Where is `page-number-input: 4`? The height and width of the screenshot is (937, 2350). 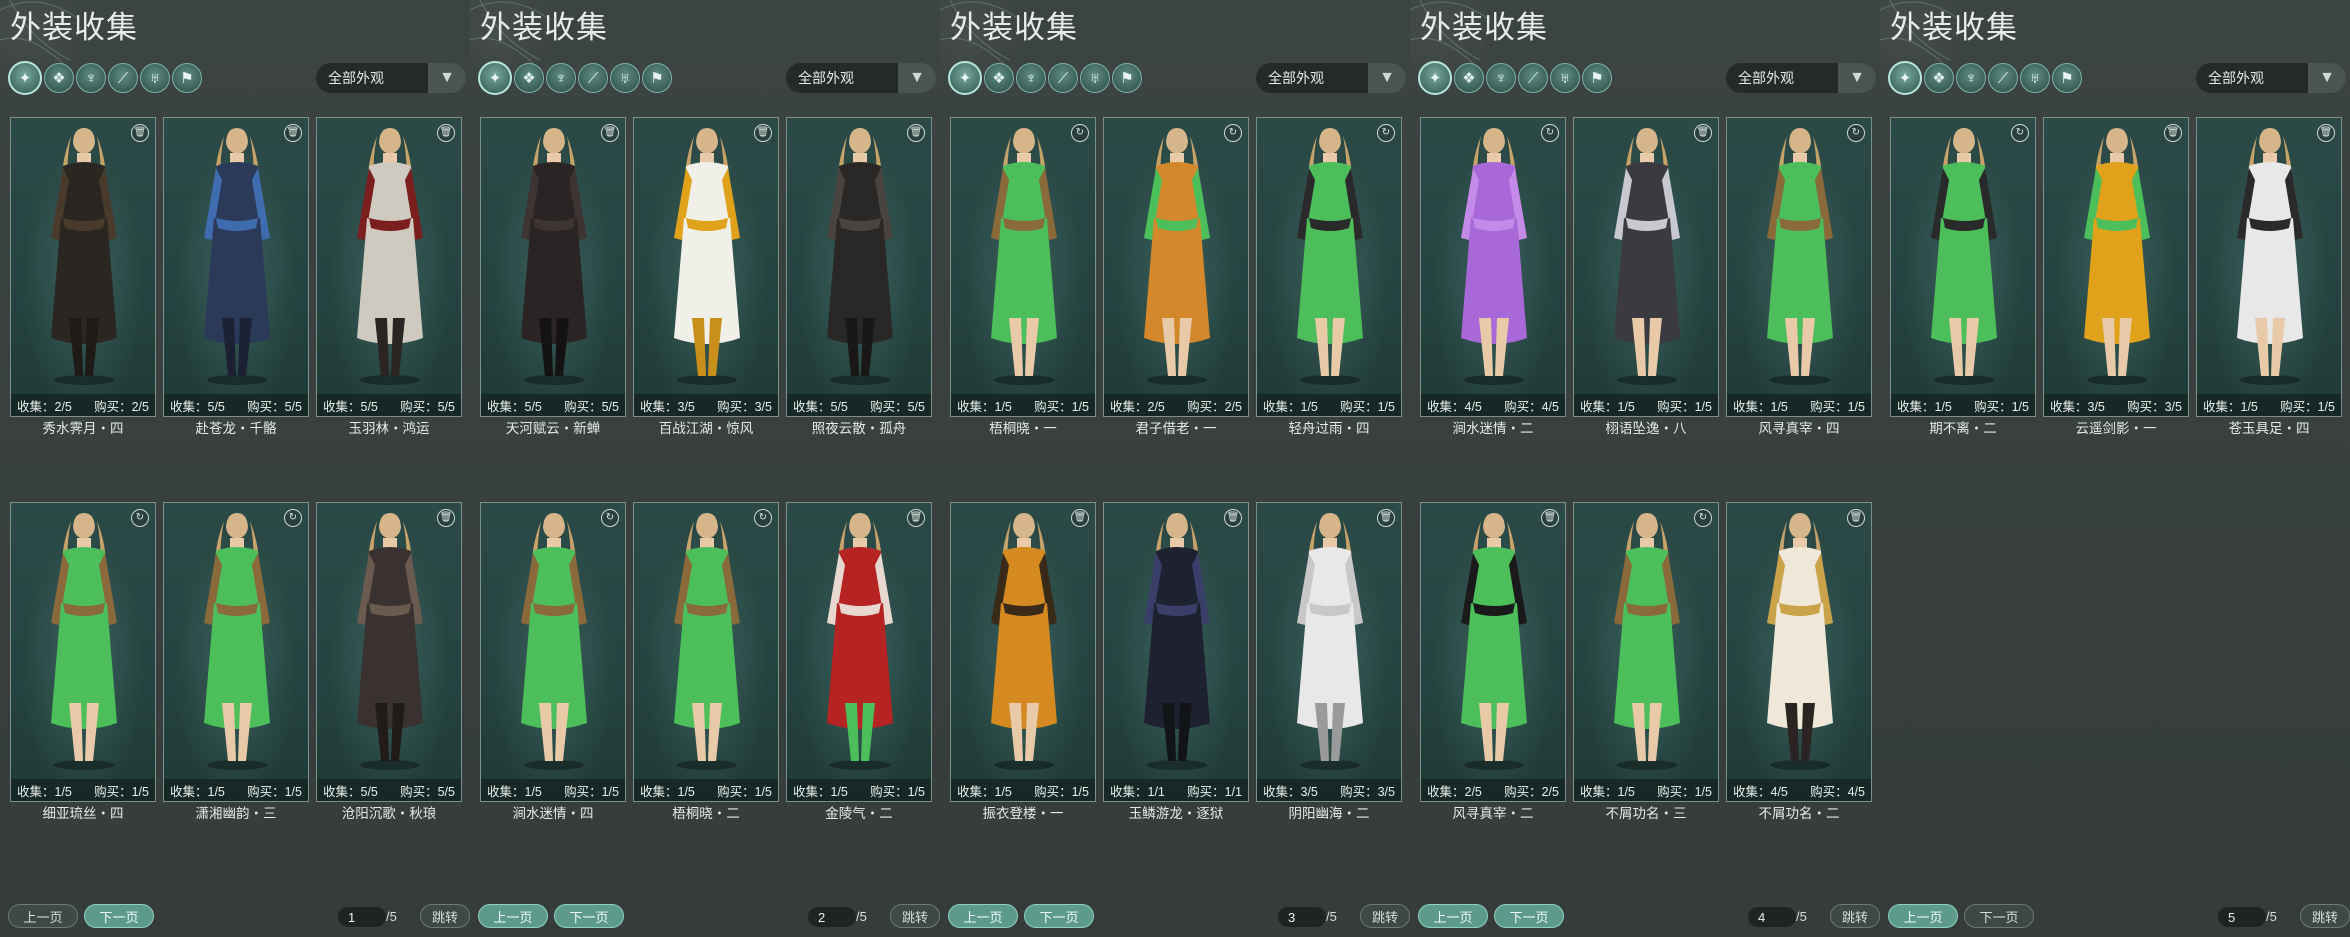 page-number-input: 4 is located at coordinates (1772, 917).